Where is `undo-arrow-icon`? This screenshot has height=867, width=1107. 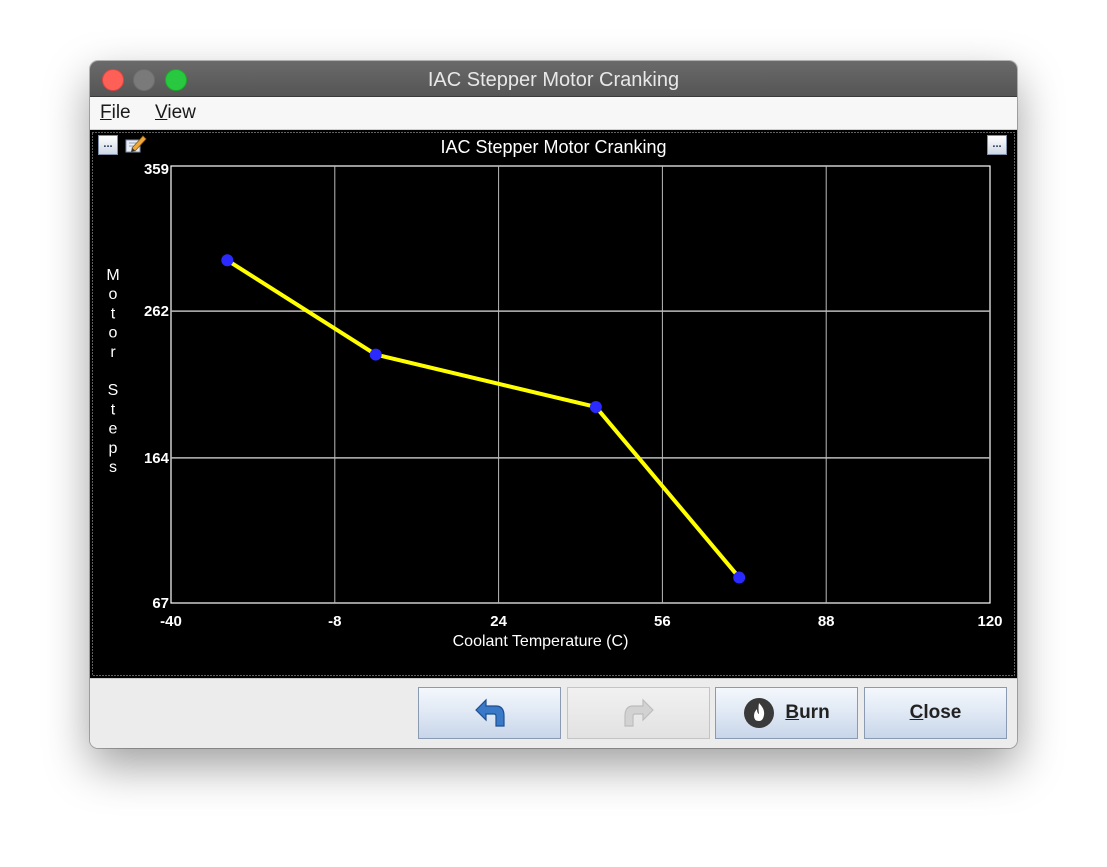
undo-arrow-icon is located at coordinates (489, 712).